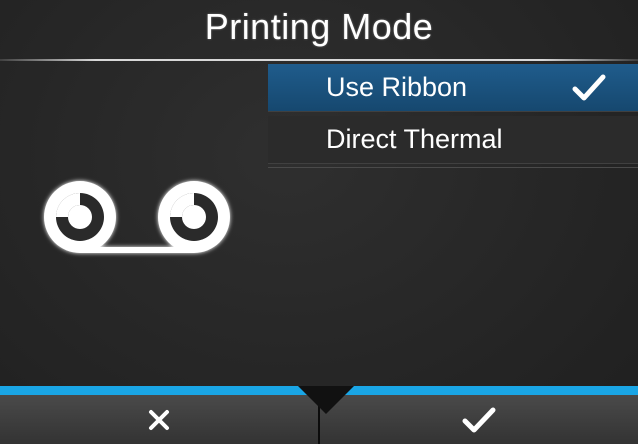 Image resolution: width=638 pixels, height=444 pixels. What do you see at coordinates (414, 139) in the screenshot?
I see `menu-item-label: Direct Thermal` at bounding box center [414, 139].